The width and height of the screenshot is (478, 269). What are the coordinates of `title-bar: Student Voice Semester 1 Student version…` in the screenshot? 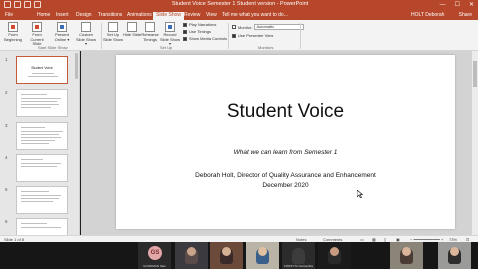 It's located at (239, 5).